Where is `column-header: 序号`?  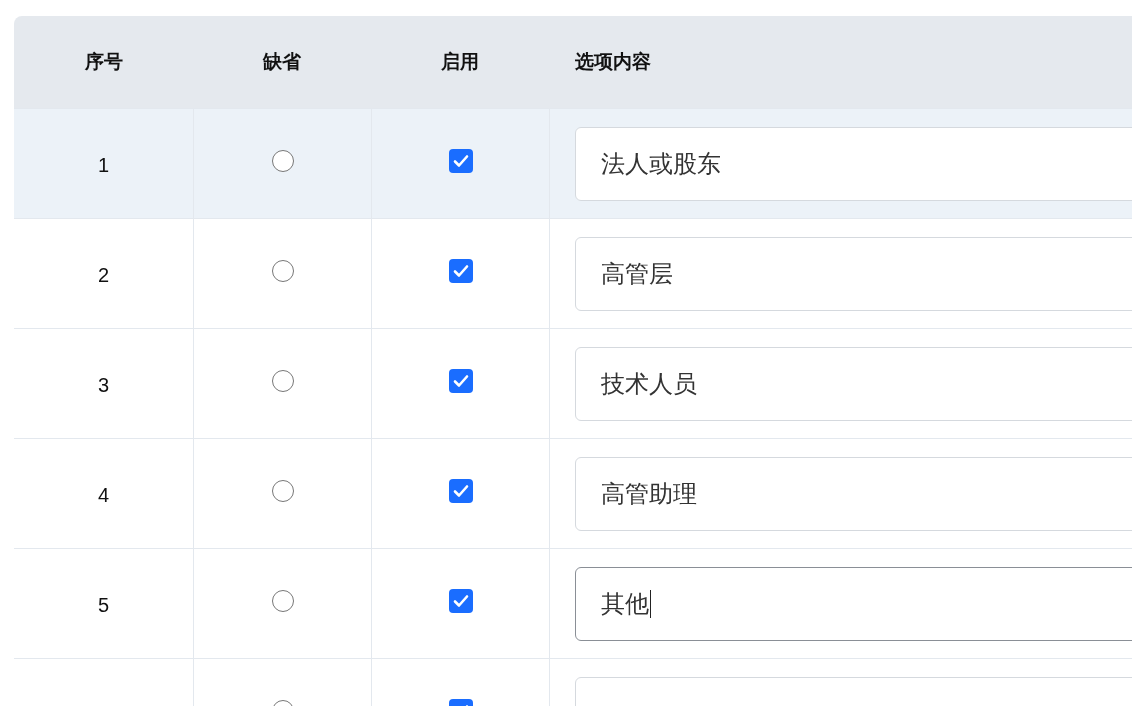 column-header: 序号 is located at coordinates (103, 62).